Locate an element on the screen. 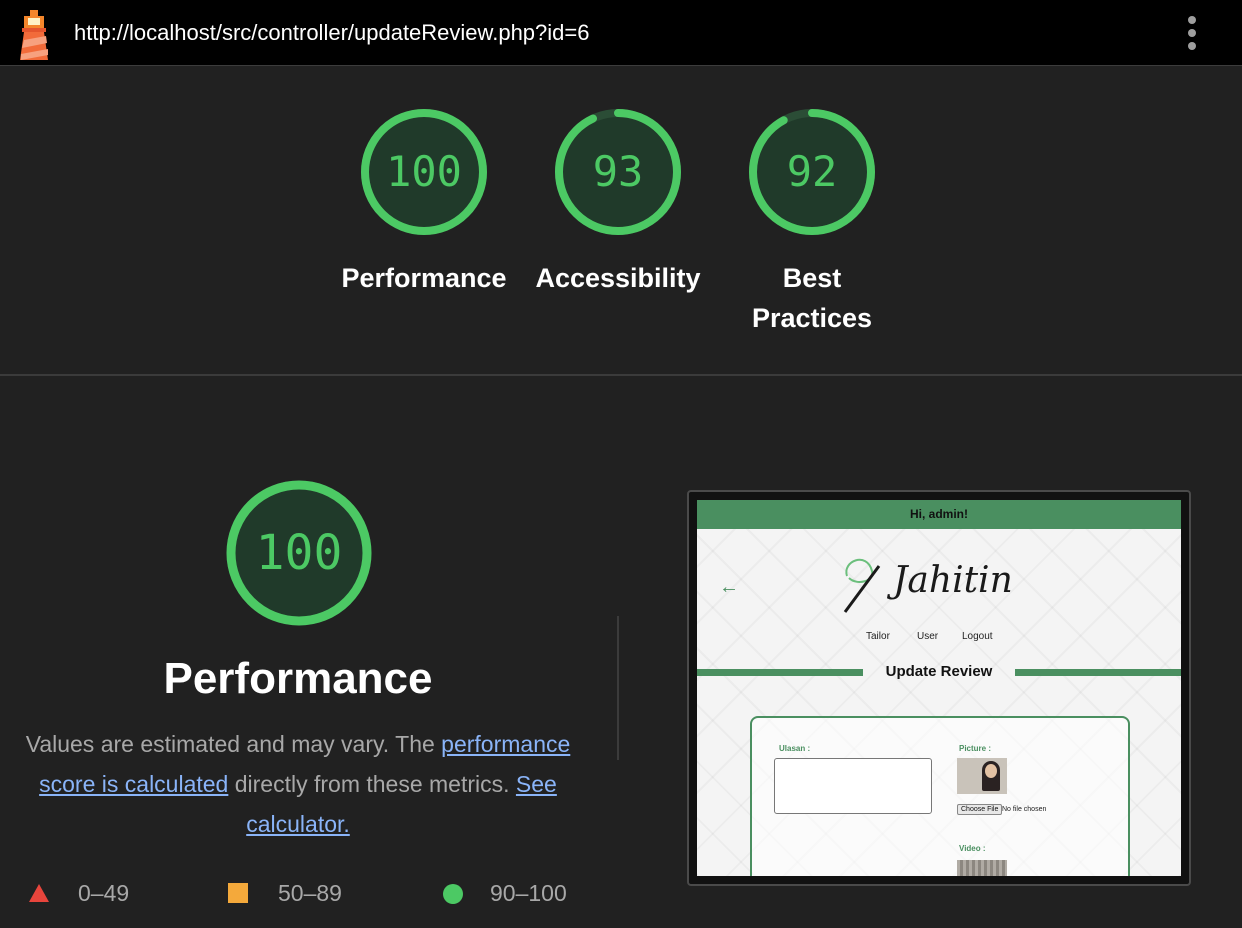 Image resolution: width=1242 pixels, height=928 pixels. score-ring: 100 is located at coordinates (424, 172).